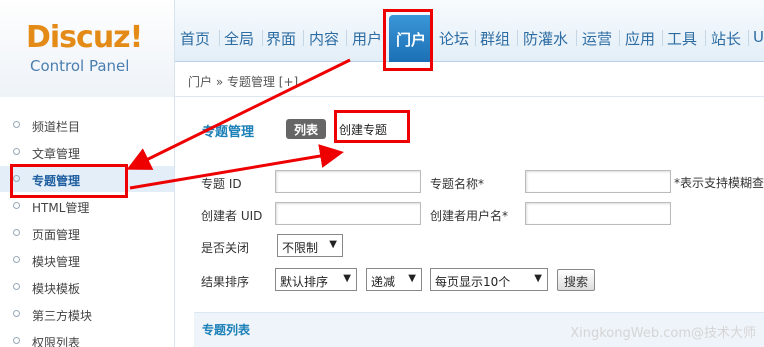 The height and width of the screenshot is (347, 764). I want to click on arrow-to-topics, so click(238, 114).